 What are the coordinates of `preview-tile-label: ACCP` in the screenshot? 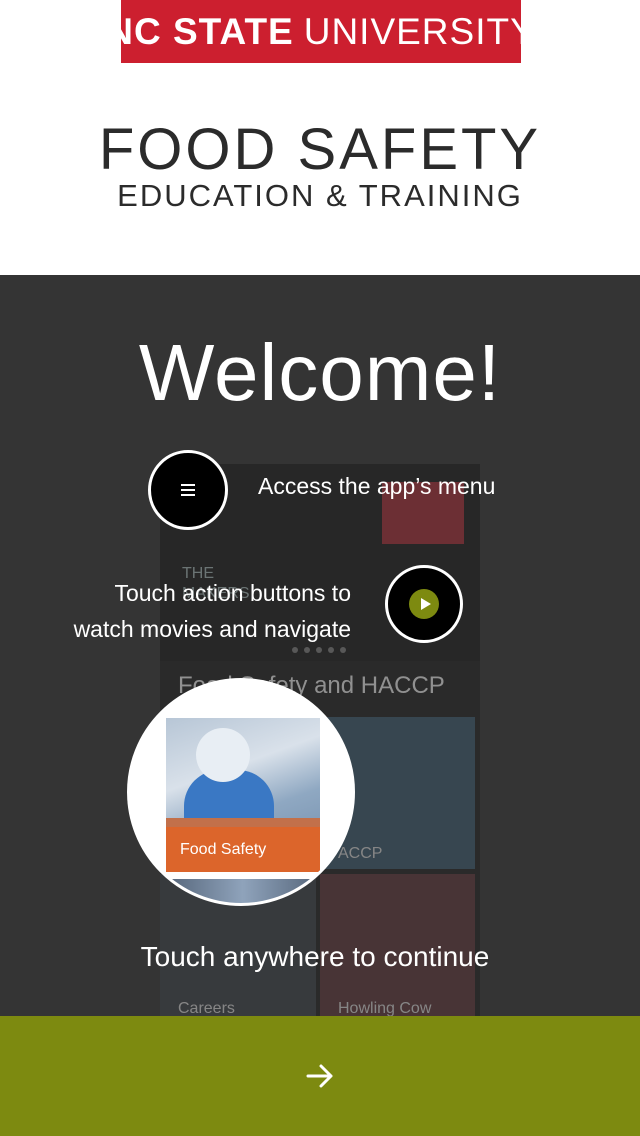 It's located at (360, 853).